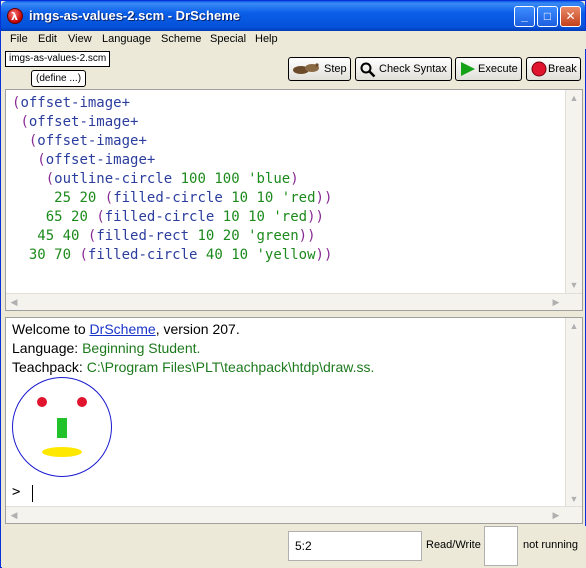  I want to click on welcome-line: Welcome to DrScheme, version 207., so click(126, 329).